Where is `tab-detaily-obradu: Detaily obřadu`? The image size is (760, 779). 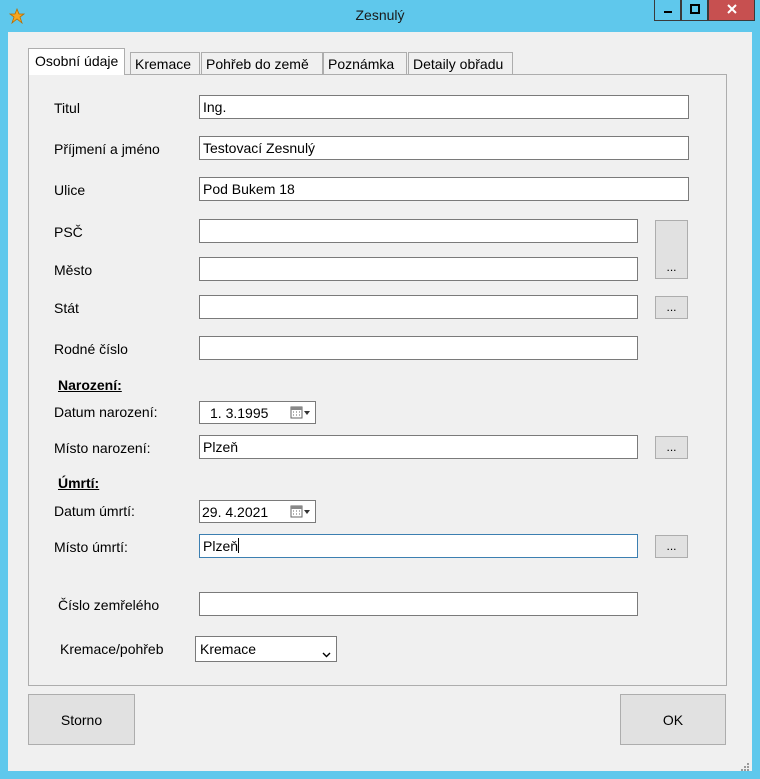 tab-detaily-obradu: Detaily obřadu is located at coordinates (460, 63).